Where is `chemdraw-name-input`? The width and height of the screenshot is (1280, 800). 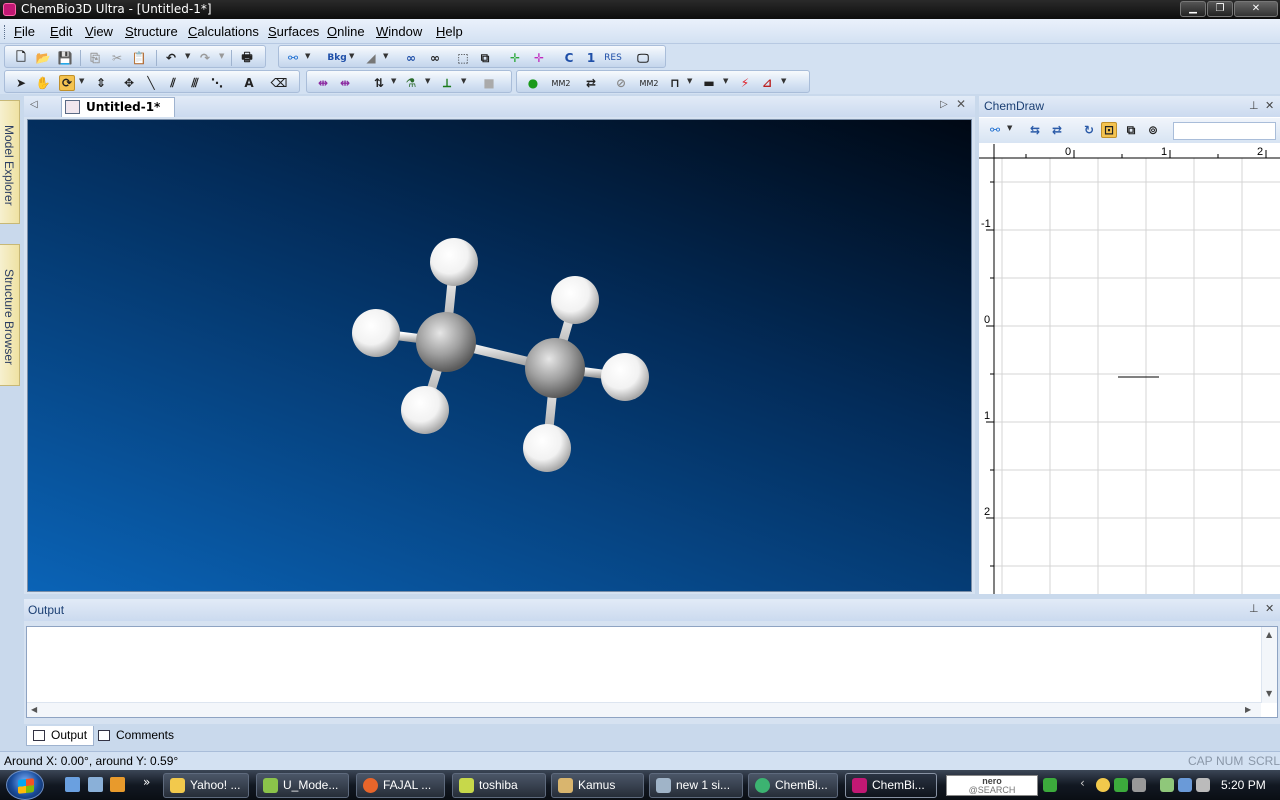 chemdraw-name-input is located at coordinates (1224, 131).